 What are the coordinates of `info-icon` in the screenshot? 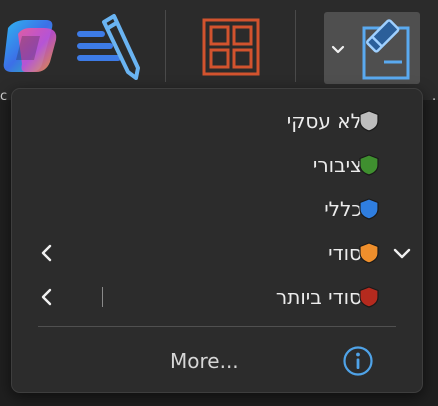 It's located at (358, 361).